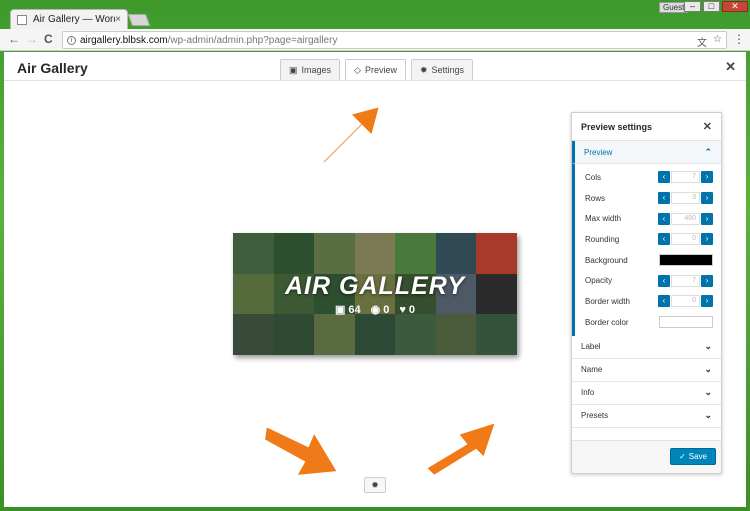 This screenshot has height=511, width=750. What do you see at coordinates (386, 310) in the screenshot?
I see `views-count: 0` at bounding box center [386, 310].